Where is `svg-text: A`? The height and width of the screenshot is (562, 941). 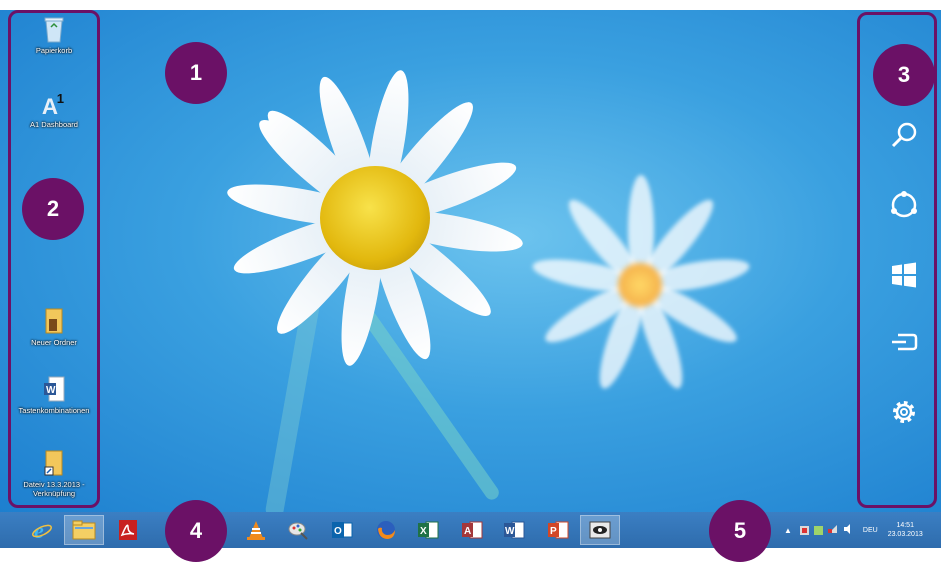 svg-text: A is located at coordinates (467, 531).